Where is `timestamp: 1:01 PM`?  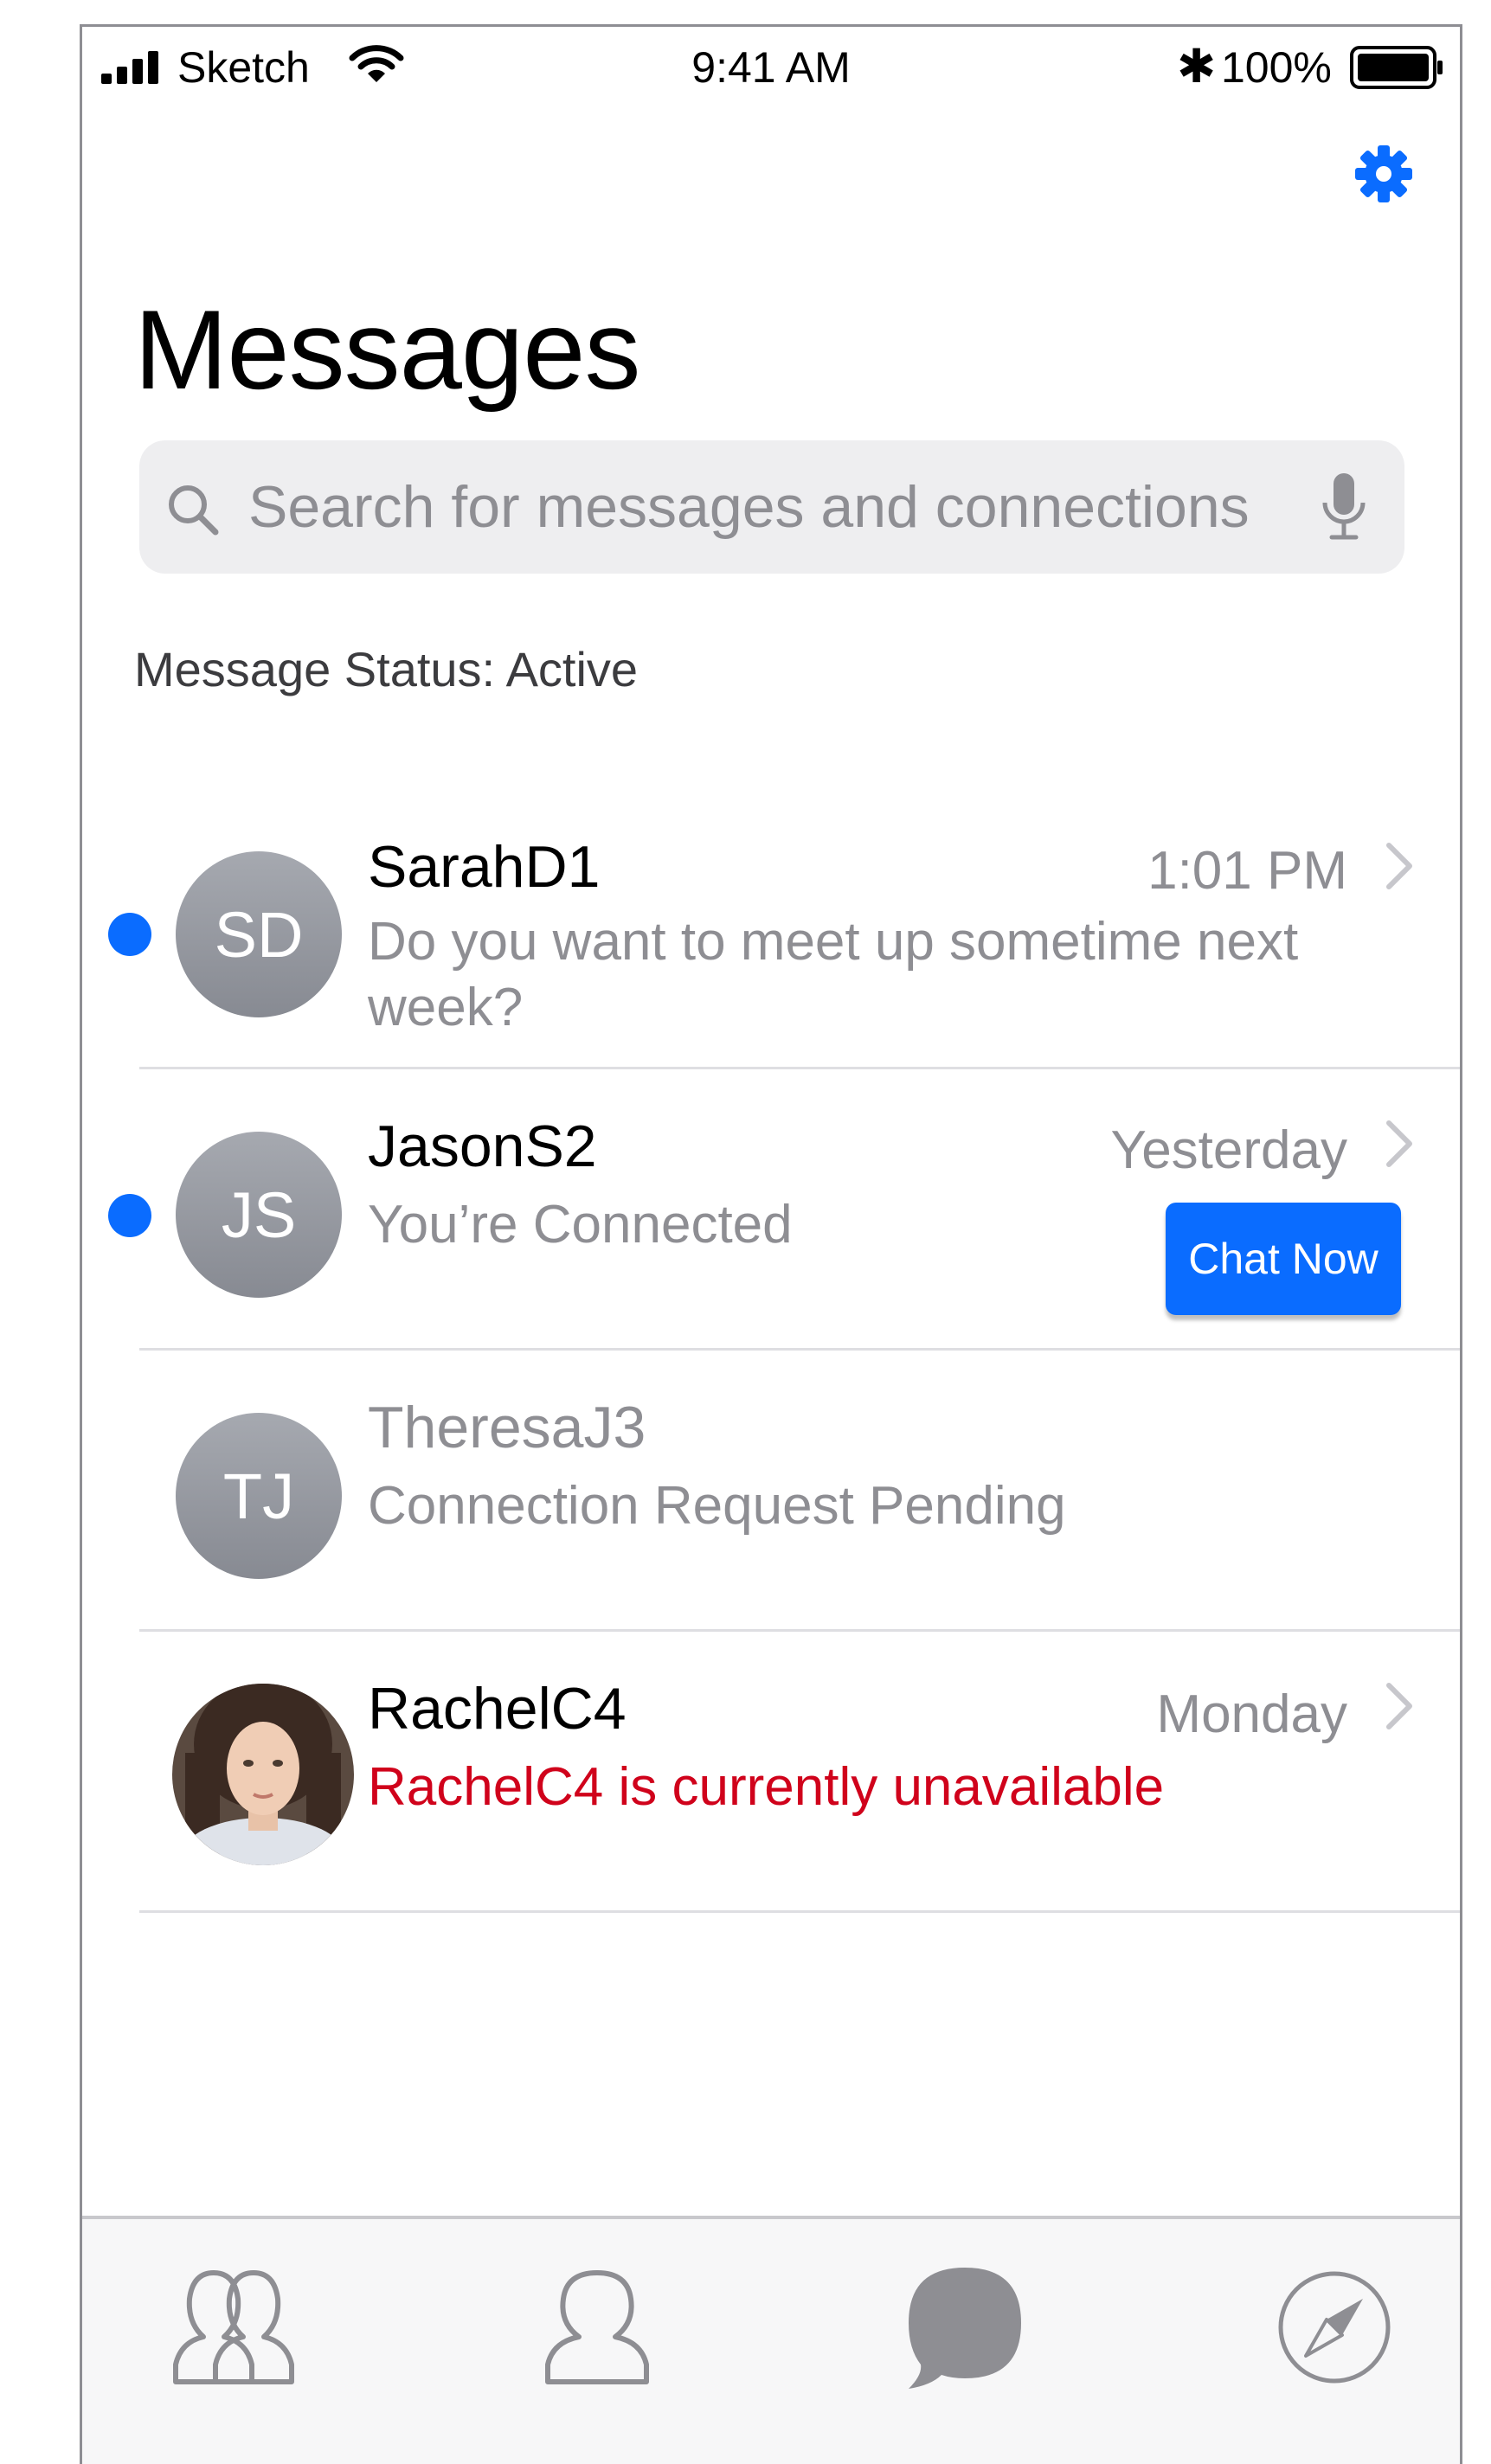 timestamp: 1:01 PM is located at coordinates (1247, 871).